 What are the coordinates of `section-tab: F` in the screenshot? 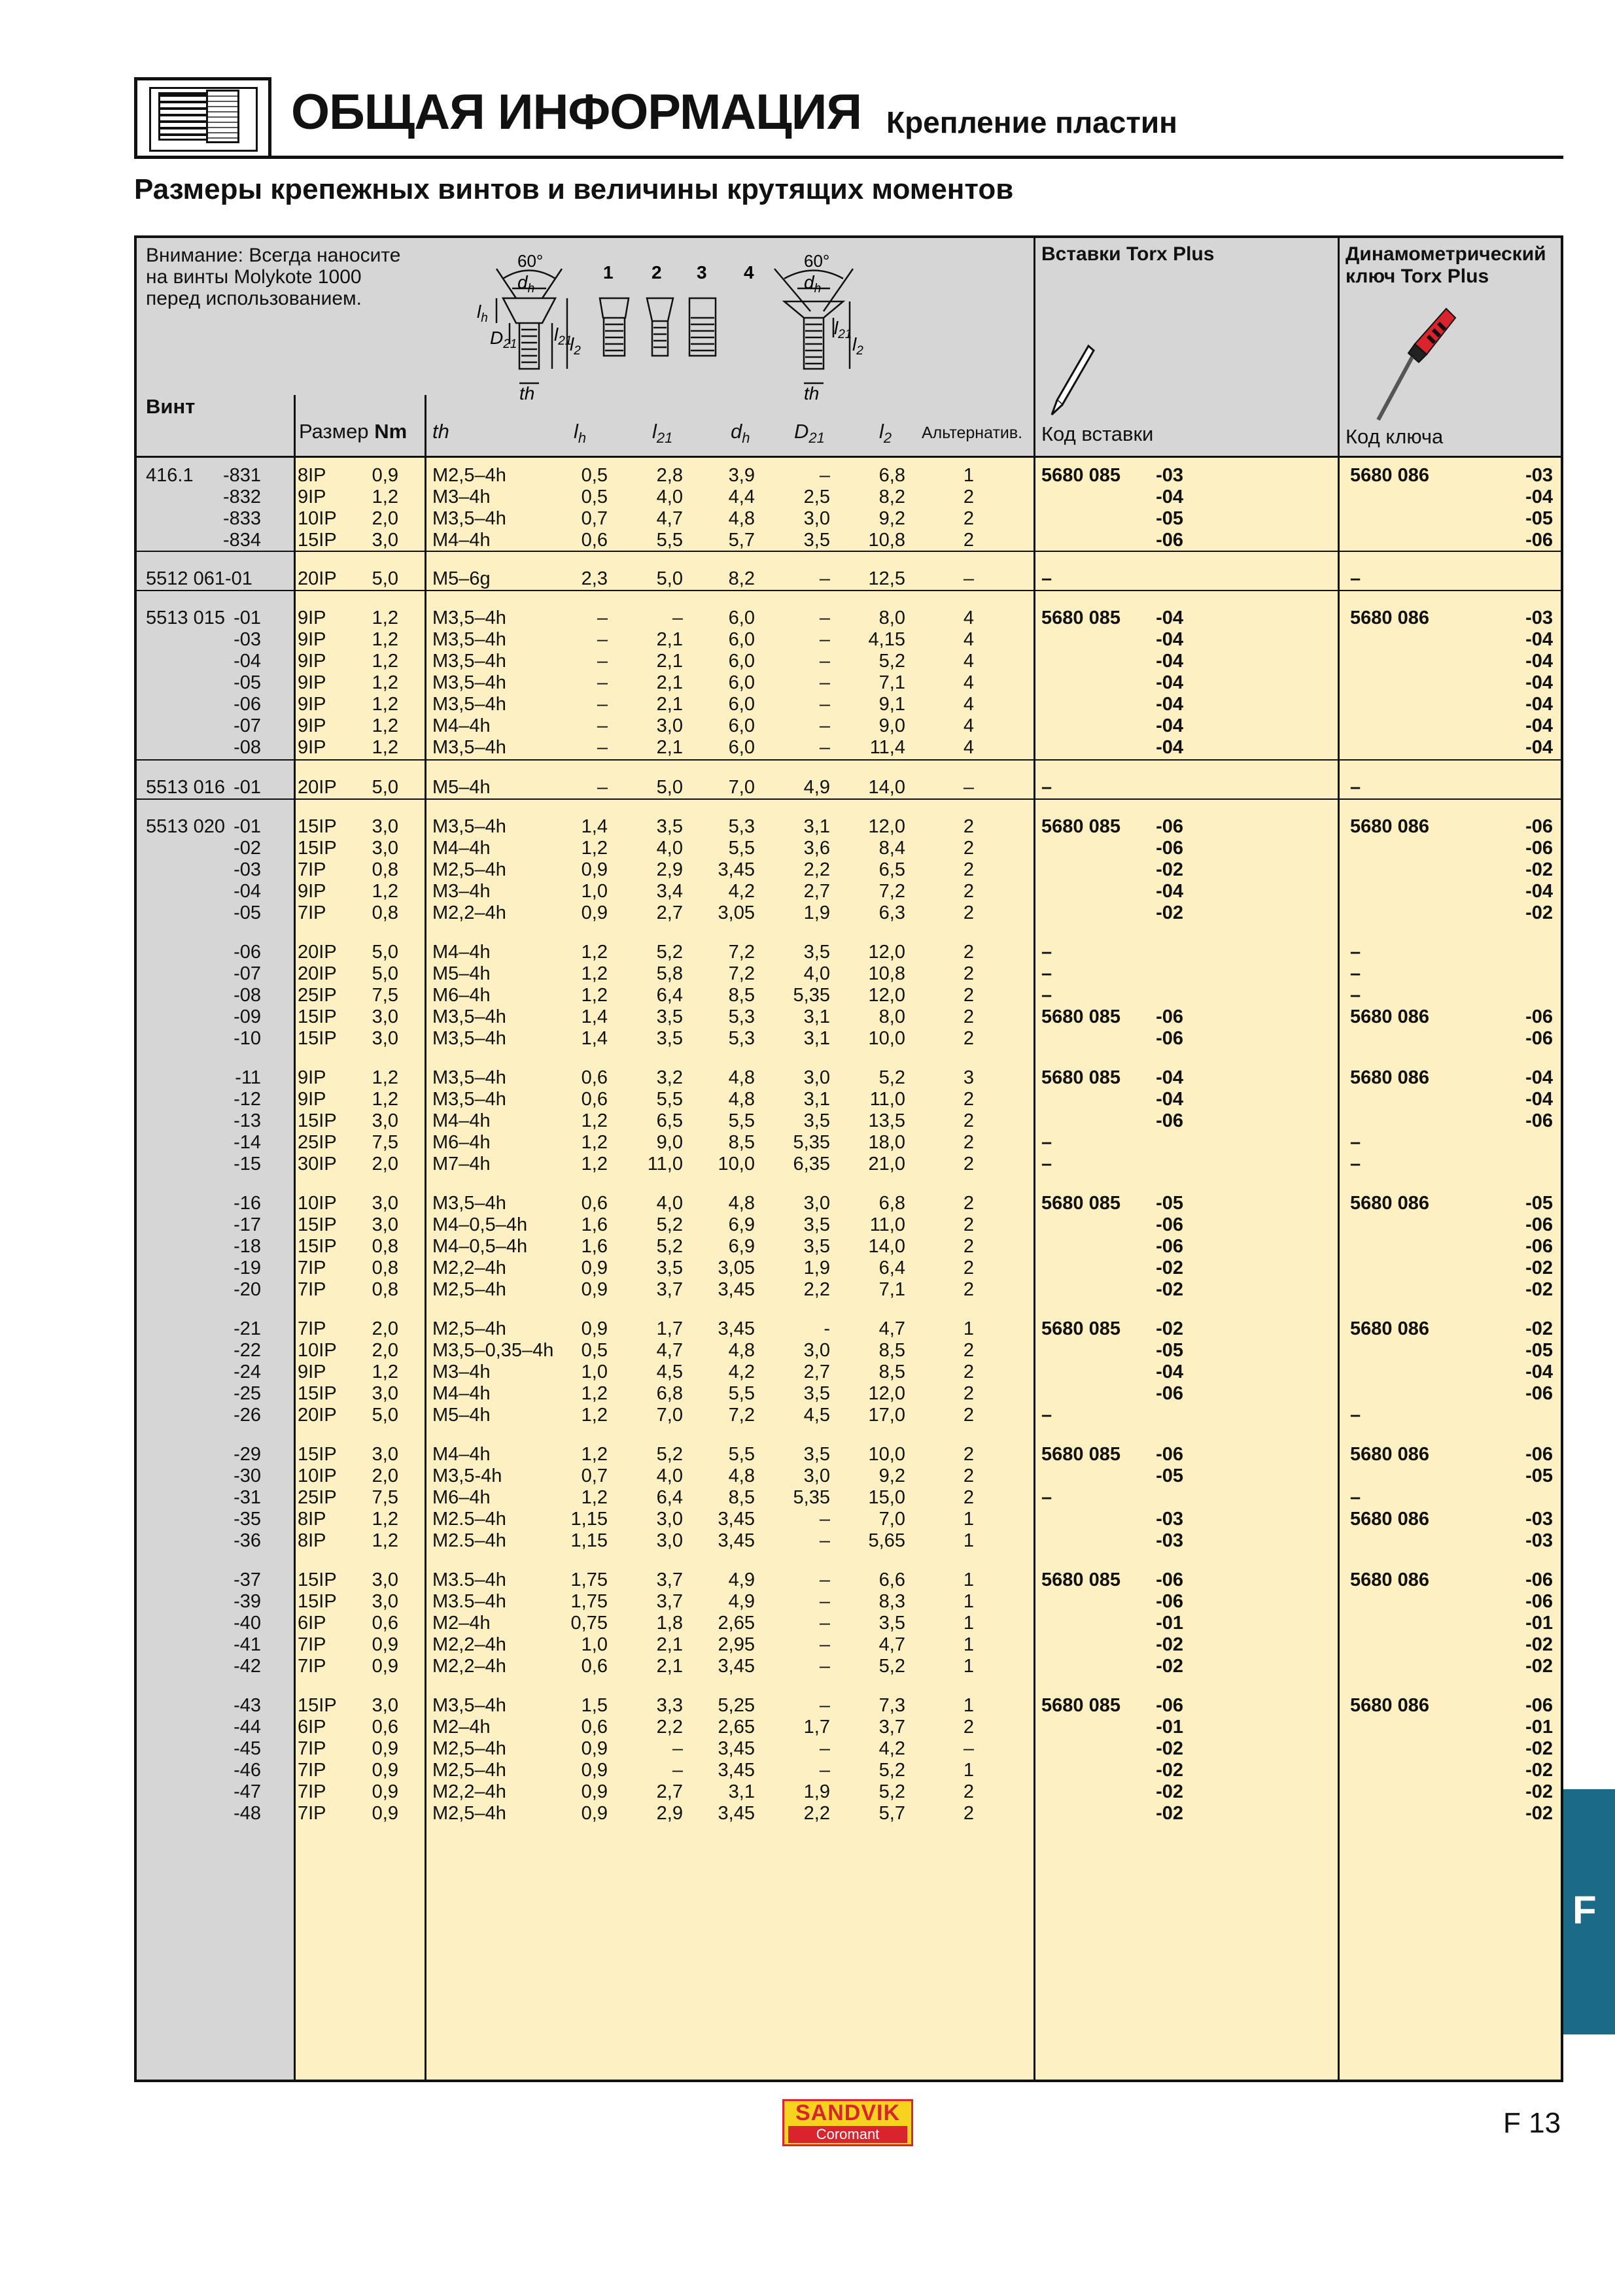 It's located at (1589, 1912).